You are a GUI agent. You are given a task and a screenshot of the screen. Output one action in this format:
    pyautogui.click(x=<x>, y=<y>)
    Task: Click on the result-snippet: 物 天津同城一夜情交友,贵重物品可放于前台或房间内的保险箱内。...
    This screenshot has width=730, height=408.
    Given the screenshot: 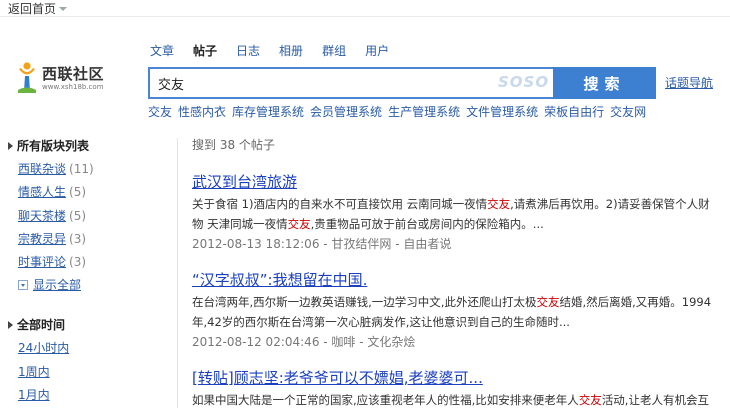 What is the action you would take?
    pyautogui.click(x=368, y=224)
    